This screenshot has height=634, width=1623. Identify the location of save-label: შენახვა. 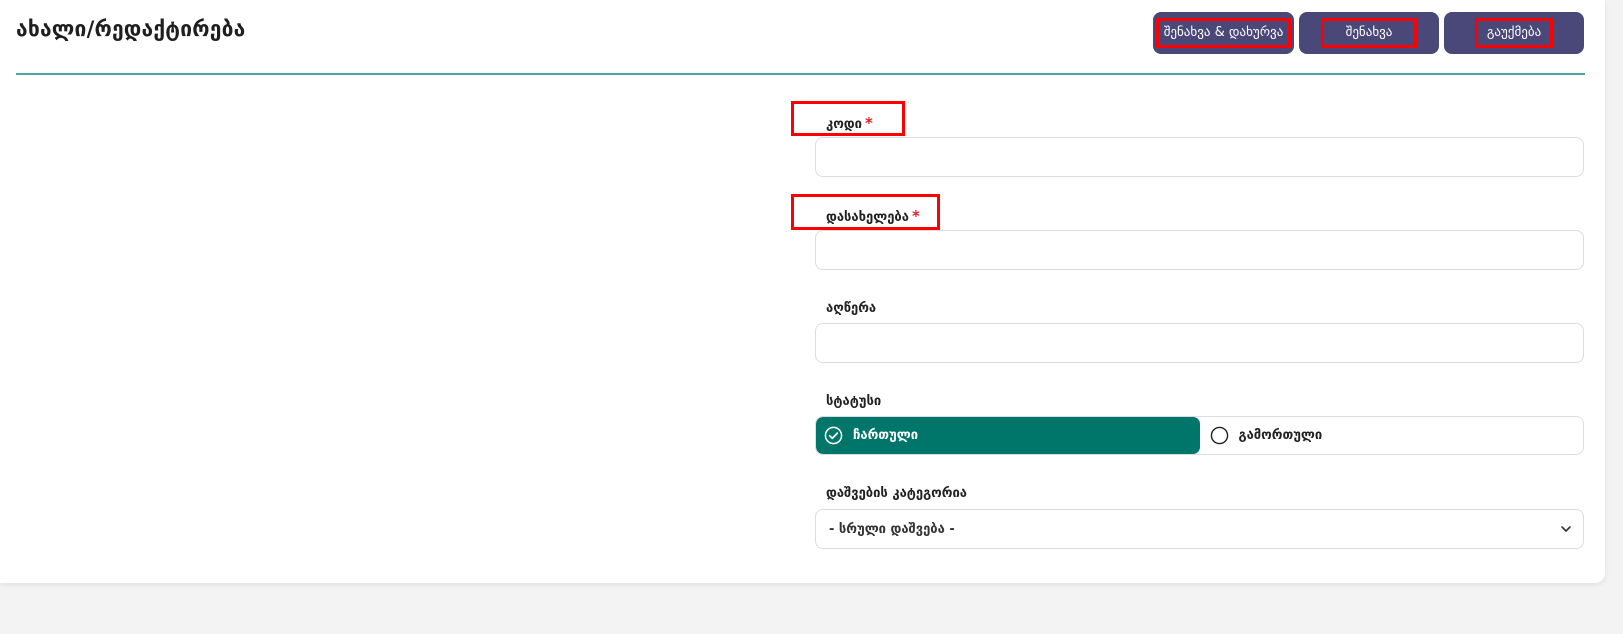
(1369, 33).